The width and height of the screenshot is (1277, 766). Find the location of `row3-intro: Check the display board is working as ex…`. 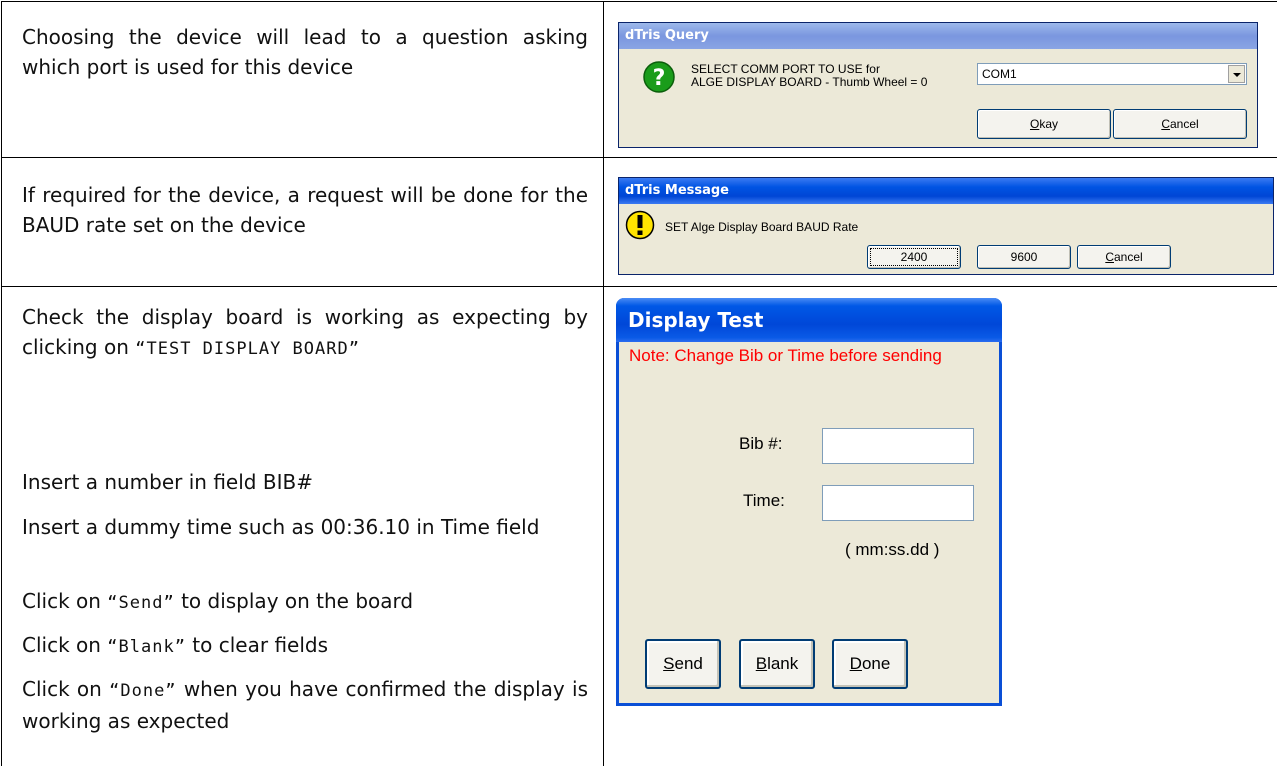

row3-intro: Check the display board is working as ex… is located at coordinates (305, 333).